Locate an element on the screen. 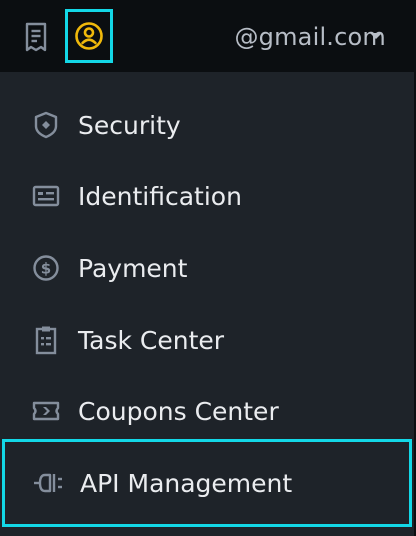 The image size is (416, 536). api-plug-icon is located at coordinates (48, 483).